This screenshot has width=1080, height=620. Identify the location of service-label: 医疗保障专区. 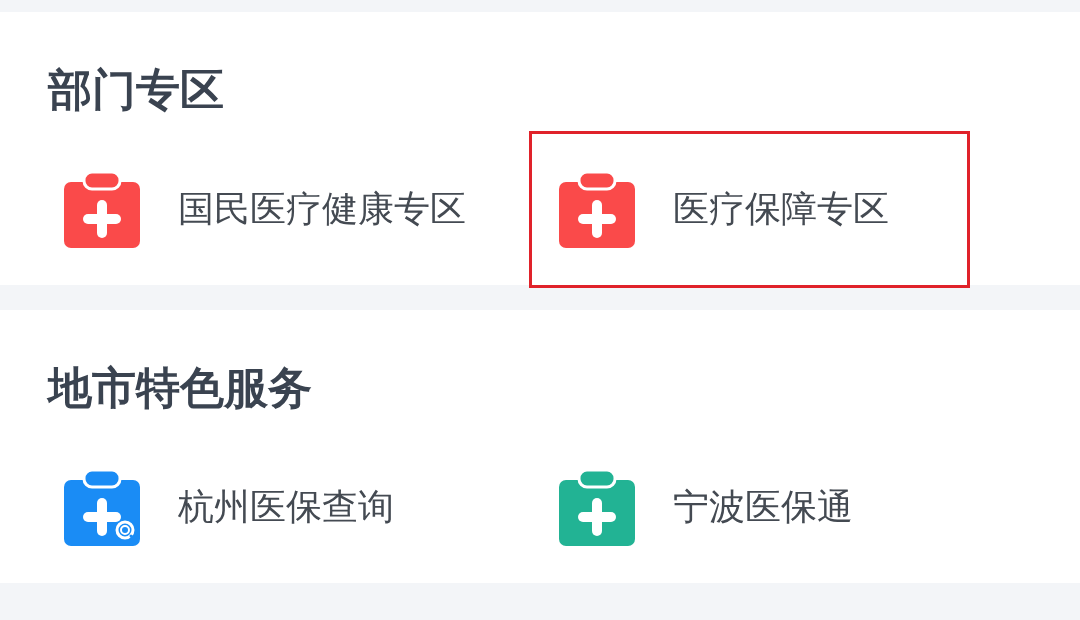
(781, 209).